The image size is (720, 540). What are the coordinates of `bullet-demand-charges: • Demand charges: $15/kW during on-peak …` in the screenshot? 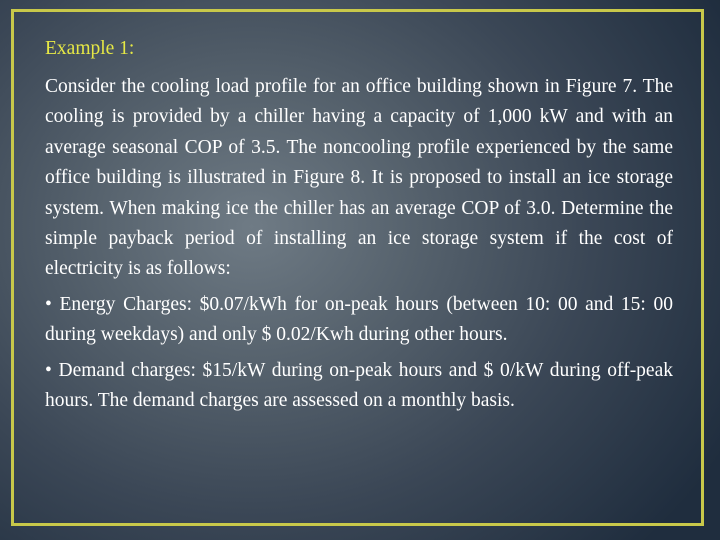 It's located at (359, 385).